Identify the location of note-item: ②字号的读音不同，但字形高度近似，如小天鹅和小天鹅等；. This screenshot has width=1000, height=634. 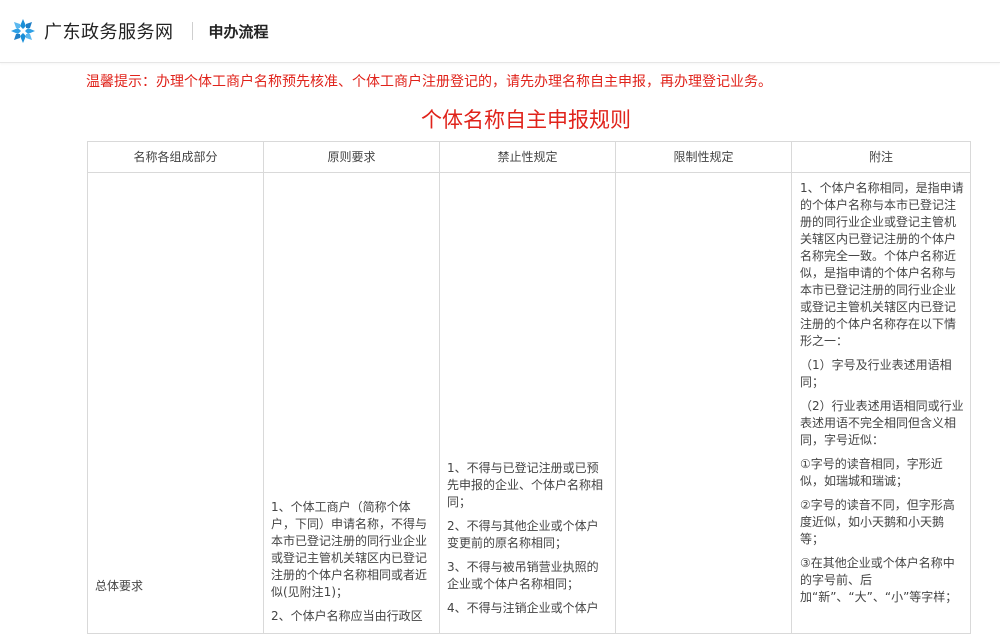
(877, 522).